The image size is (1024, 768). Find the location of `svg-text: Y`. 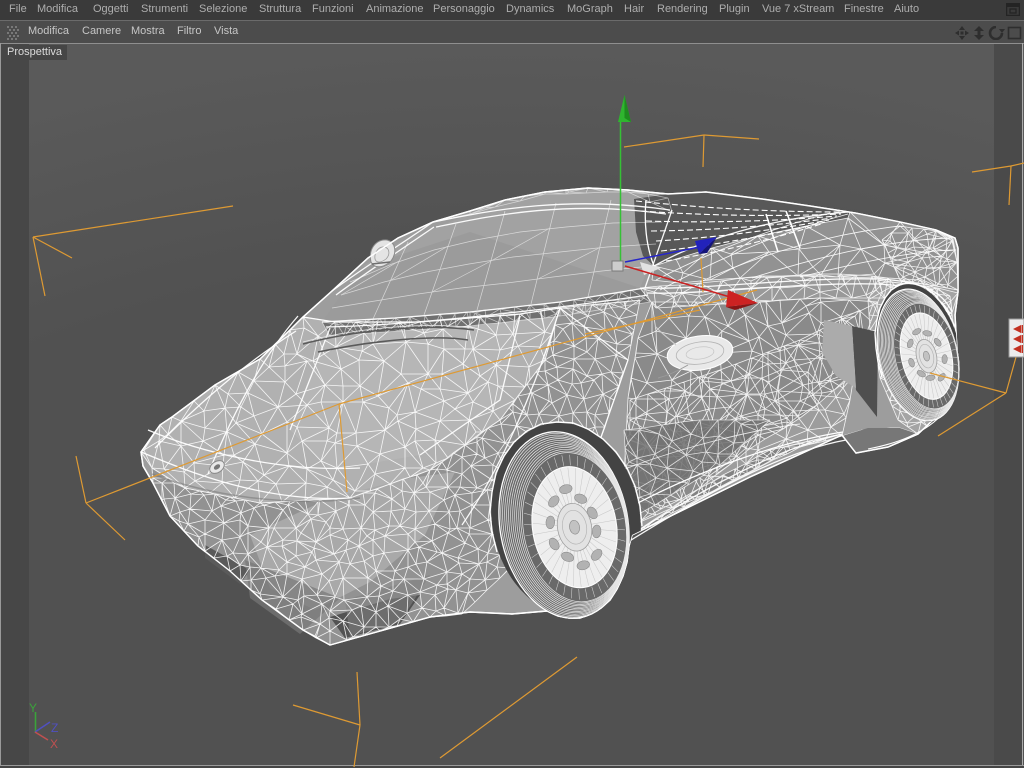

svg-text: Y is located at coordinates (33, 708).